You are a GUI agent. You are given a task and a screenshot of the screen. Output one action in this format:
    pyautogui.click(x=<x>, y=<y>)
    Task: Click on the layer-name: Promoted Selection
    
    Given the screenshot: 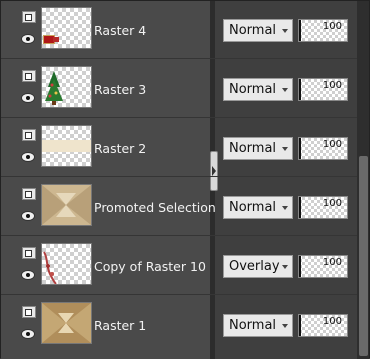 What is the action you would take?
    pyautogui.click(x=155, y=207)
    